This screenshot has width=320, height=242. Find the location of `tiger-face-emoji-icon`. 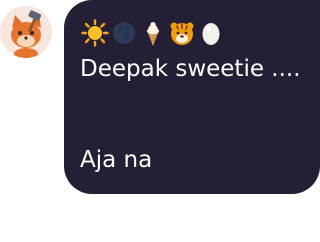

tiger-face-emoji-icon is located at coordinates (182, 33).